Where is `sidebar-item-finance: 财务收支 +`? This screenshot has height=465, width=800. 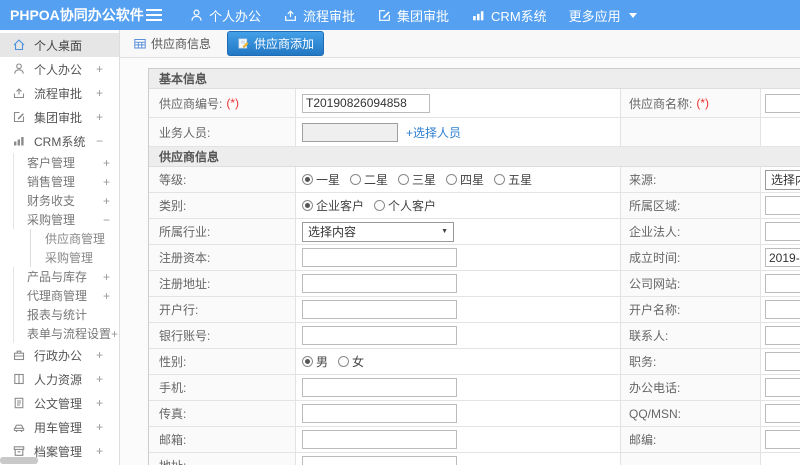 sidebar-item-finance: 财务收支 + is located at coordinates (66, 200).